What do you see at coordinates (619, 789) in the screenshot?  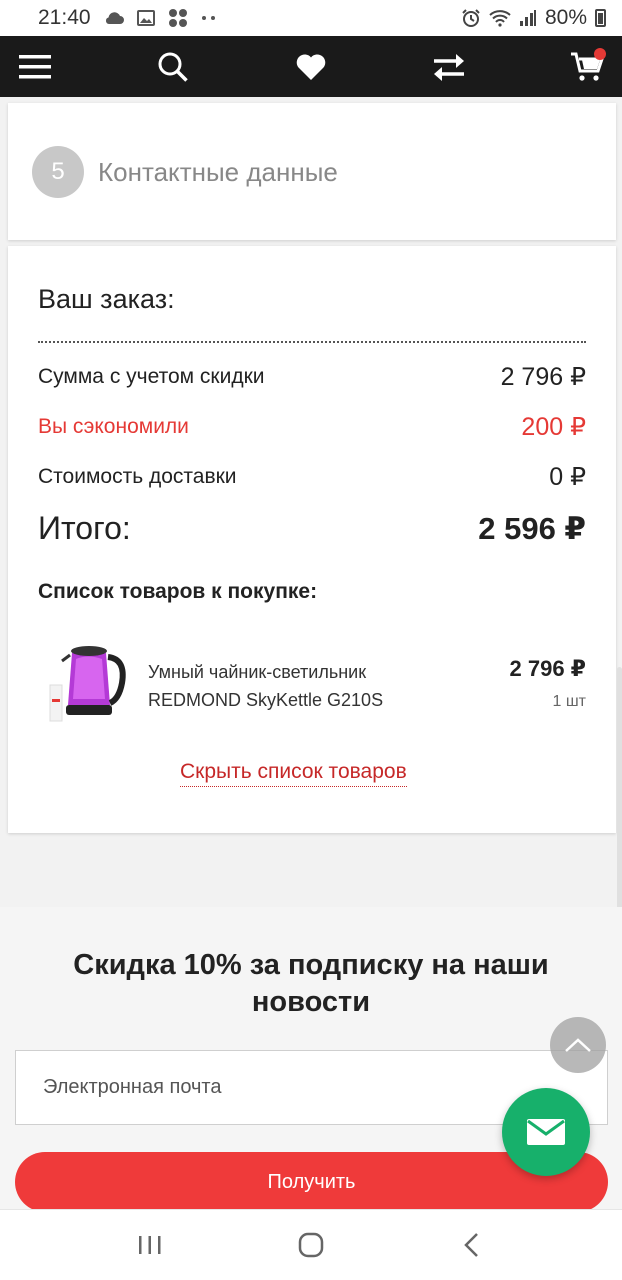 I see `scrollbar` at bounding box center [619, 789].